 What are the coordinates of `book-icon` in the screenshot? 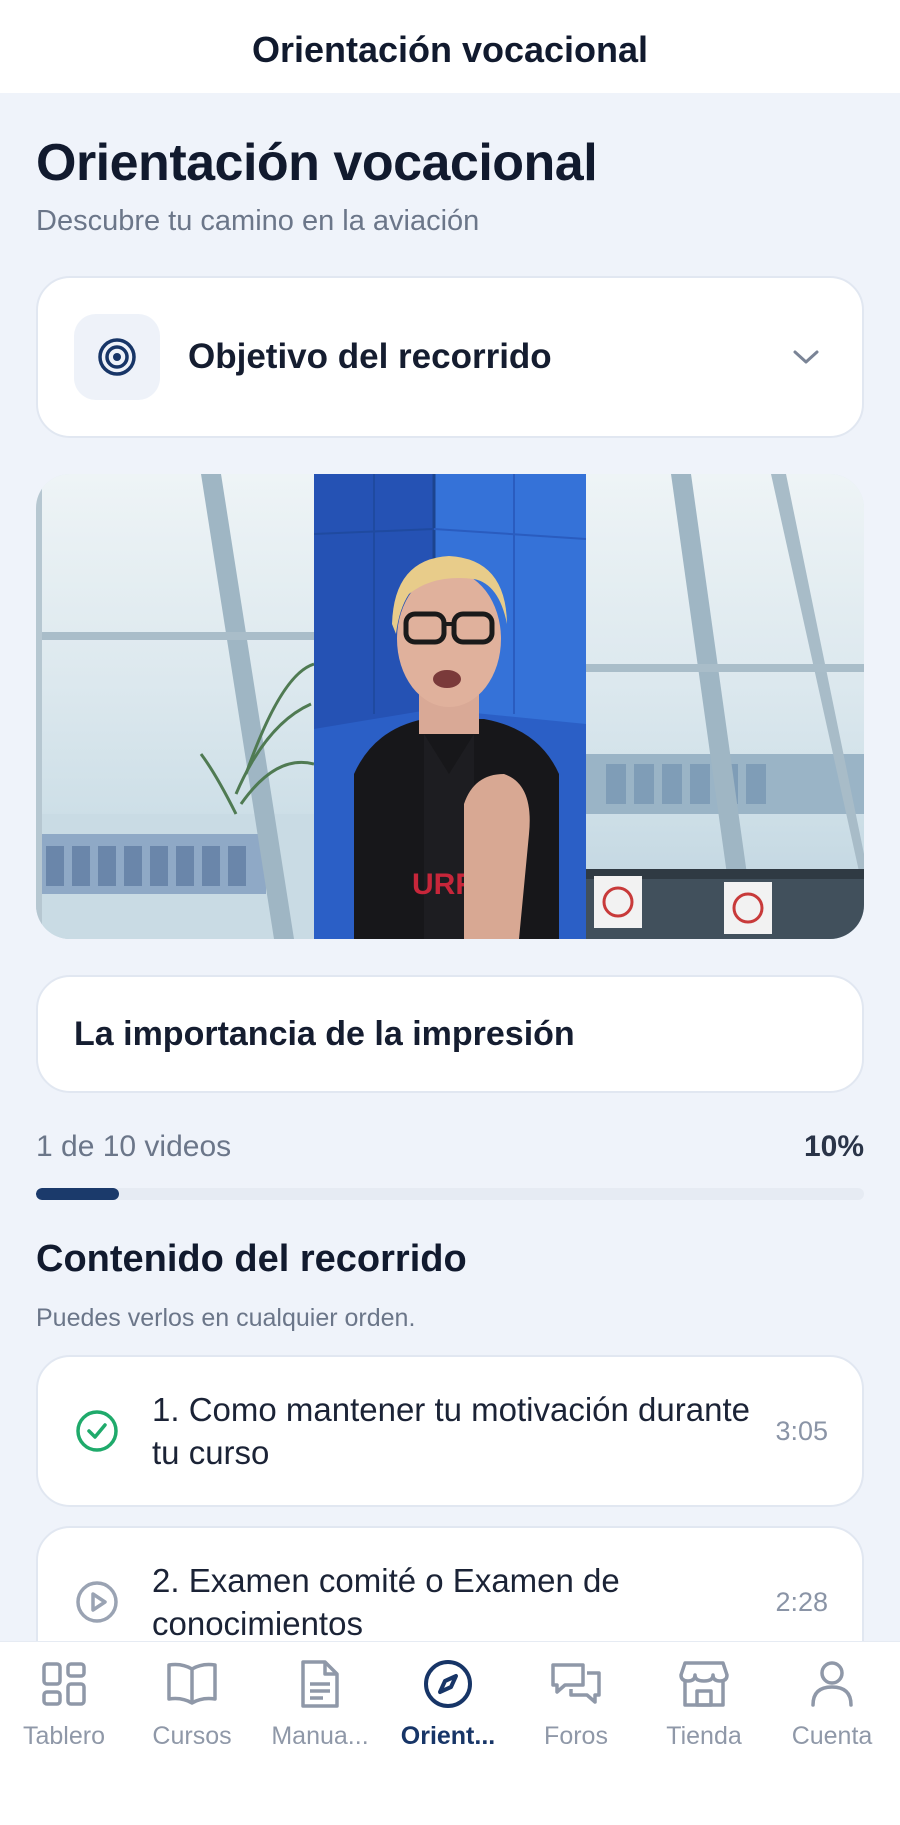 It's located at (192, 1684).